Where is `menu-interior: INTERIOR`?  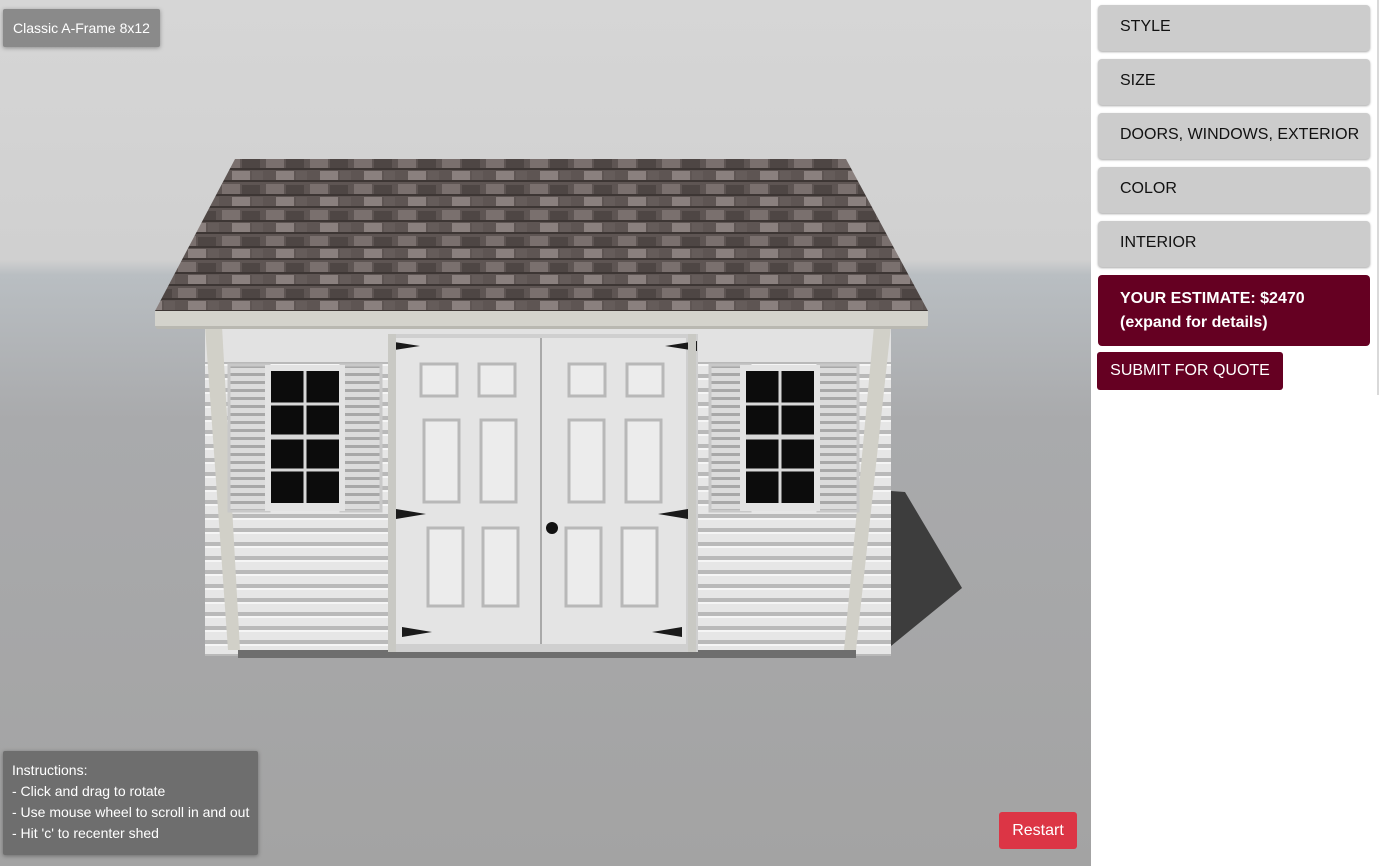 menu-interior: INTERIOR is located at coordinates (1234, 244).